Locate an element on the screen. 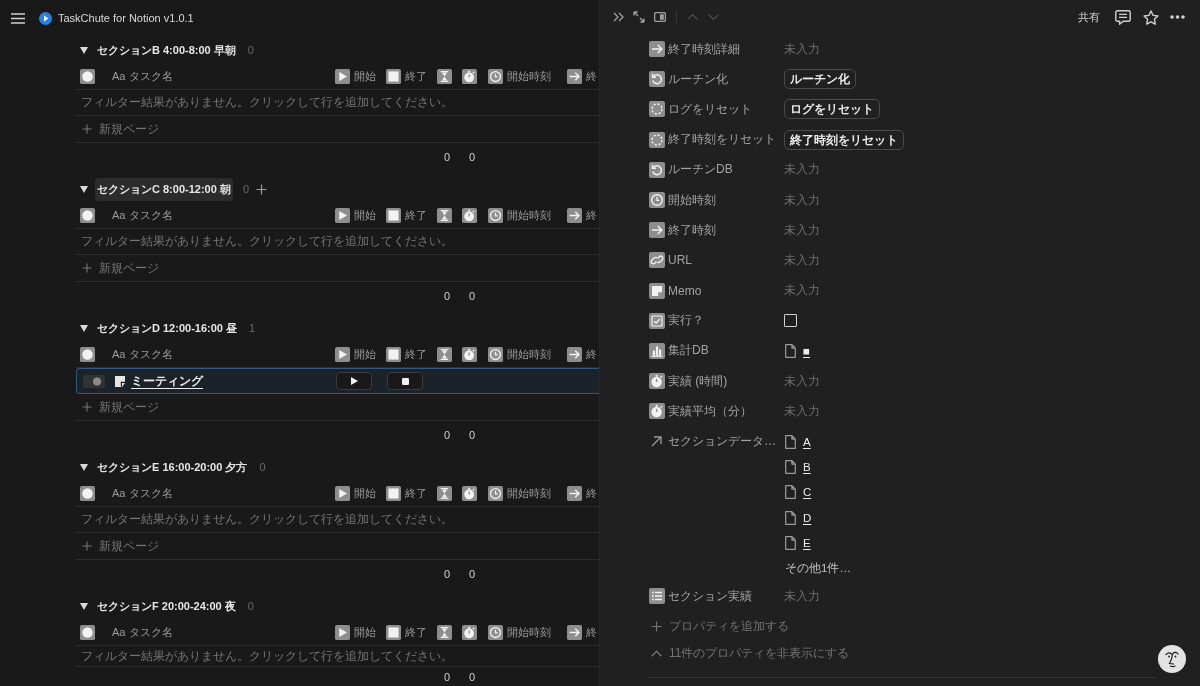 Image resolution: width=1200 pixels, height=686 pixels. star-icon is located at coordinates (1151, 17).